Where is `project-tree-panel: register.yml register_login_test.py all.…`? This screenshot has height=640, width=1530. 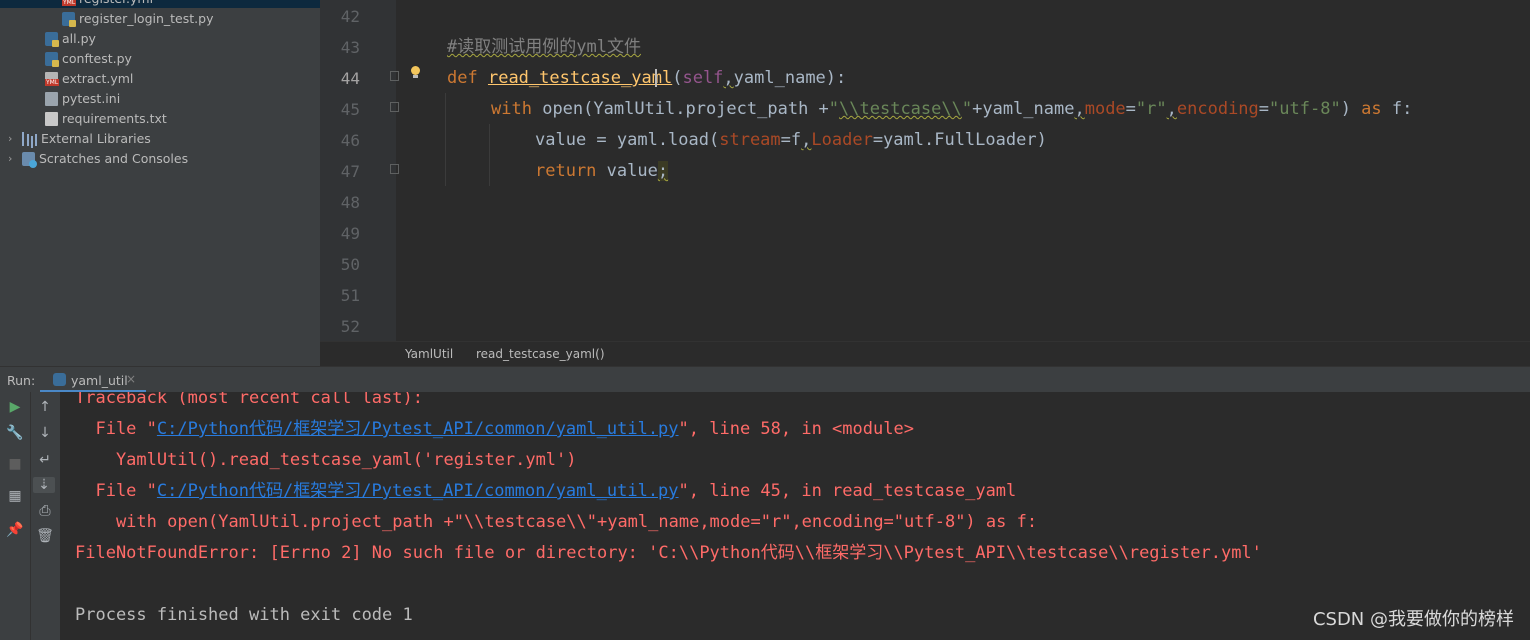
project-tree-panel: register.yml register_login_test.py all.… is located at coordinates (160, 183).